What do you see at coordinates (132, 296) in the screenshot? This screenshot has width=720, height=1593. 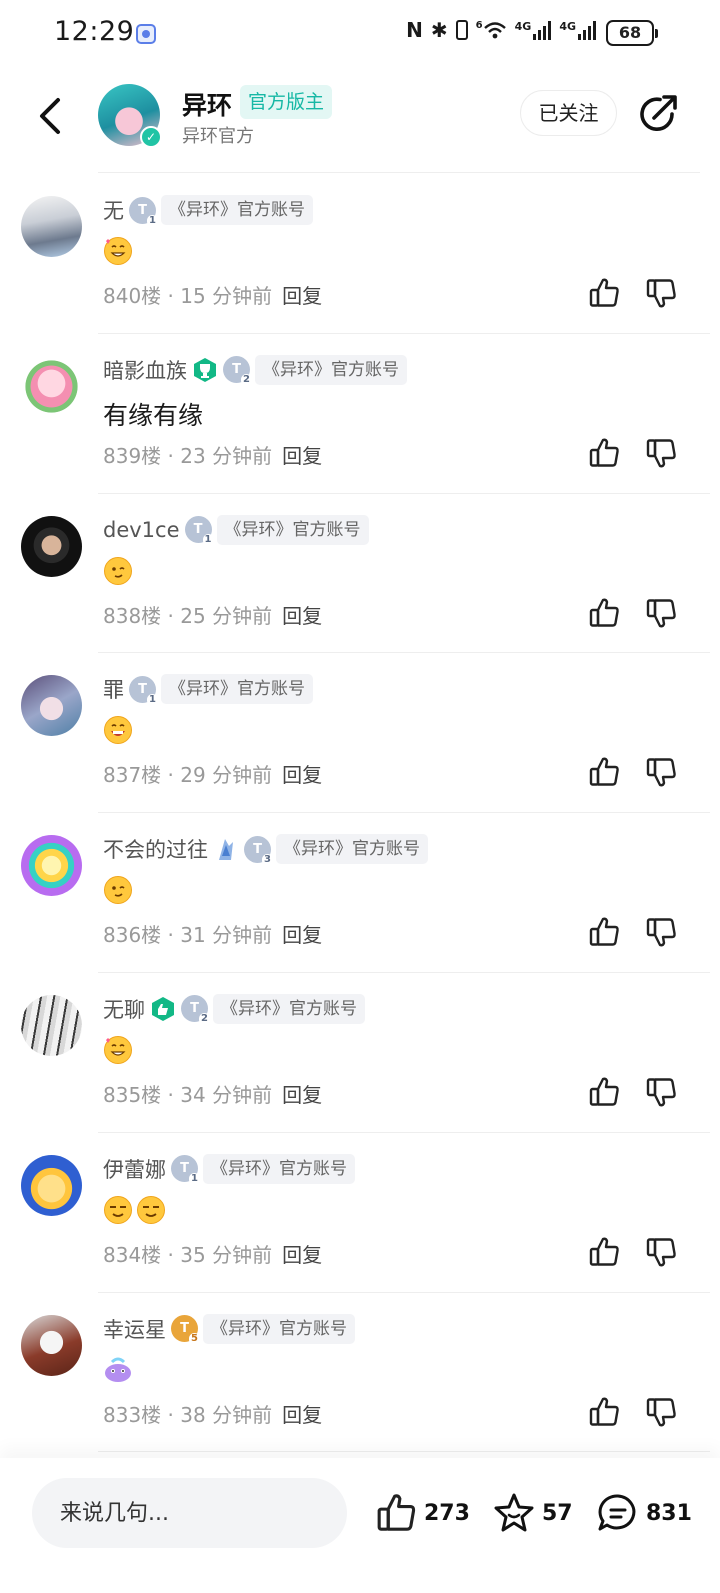 I see `floor-number: 840楼` at bounding box center [132, 296].